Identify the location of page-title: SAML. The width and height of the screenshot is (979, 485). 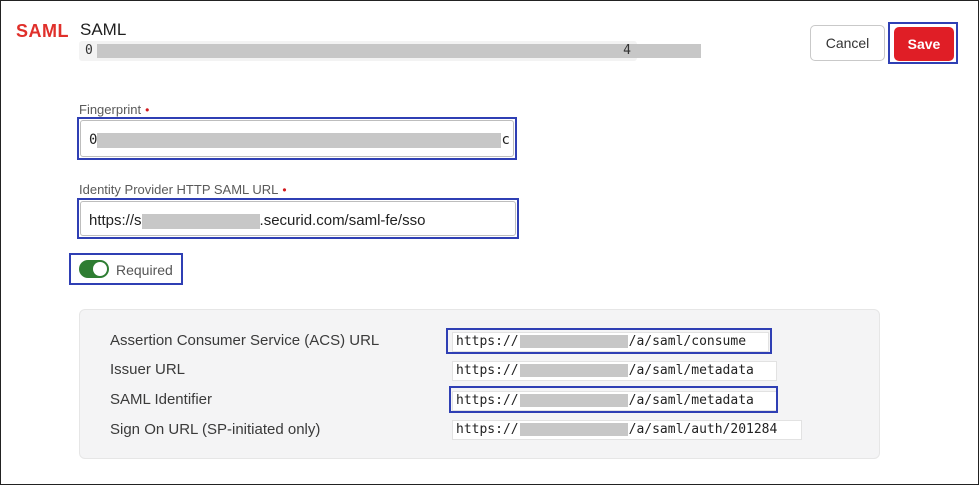
(103, 29).